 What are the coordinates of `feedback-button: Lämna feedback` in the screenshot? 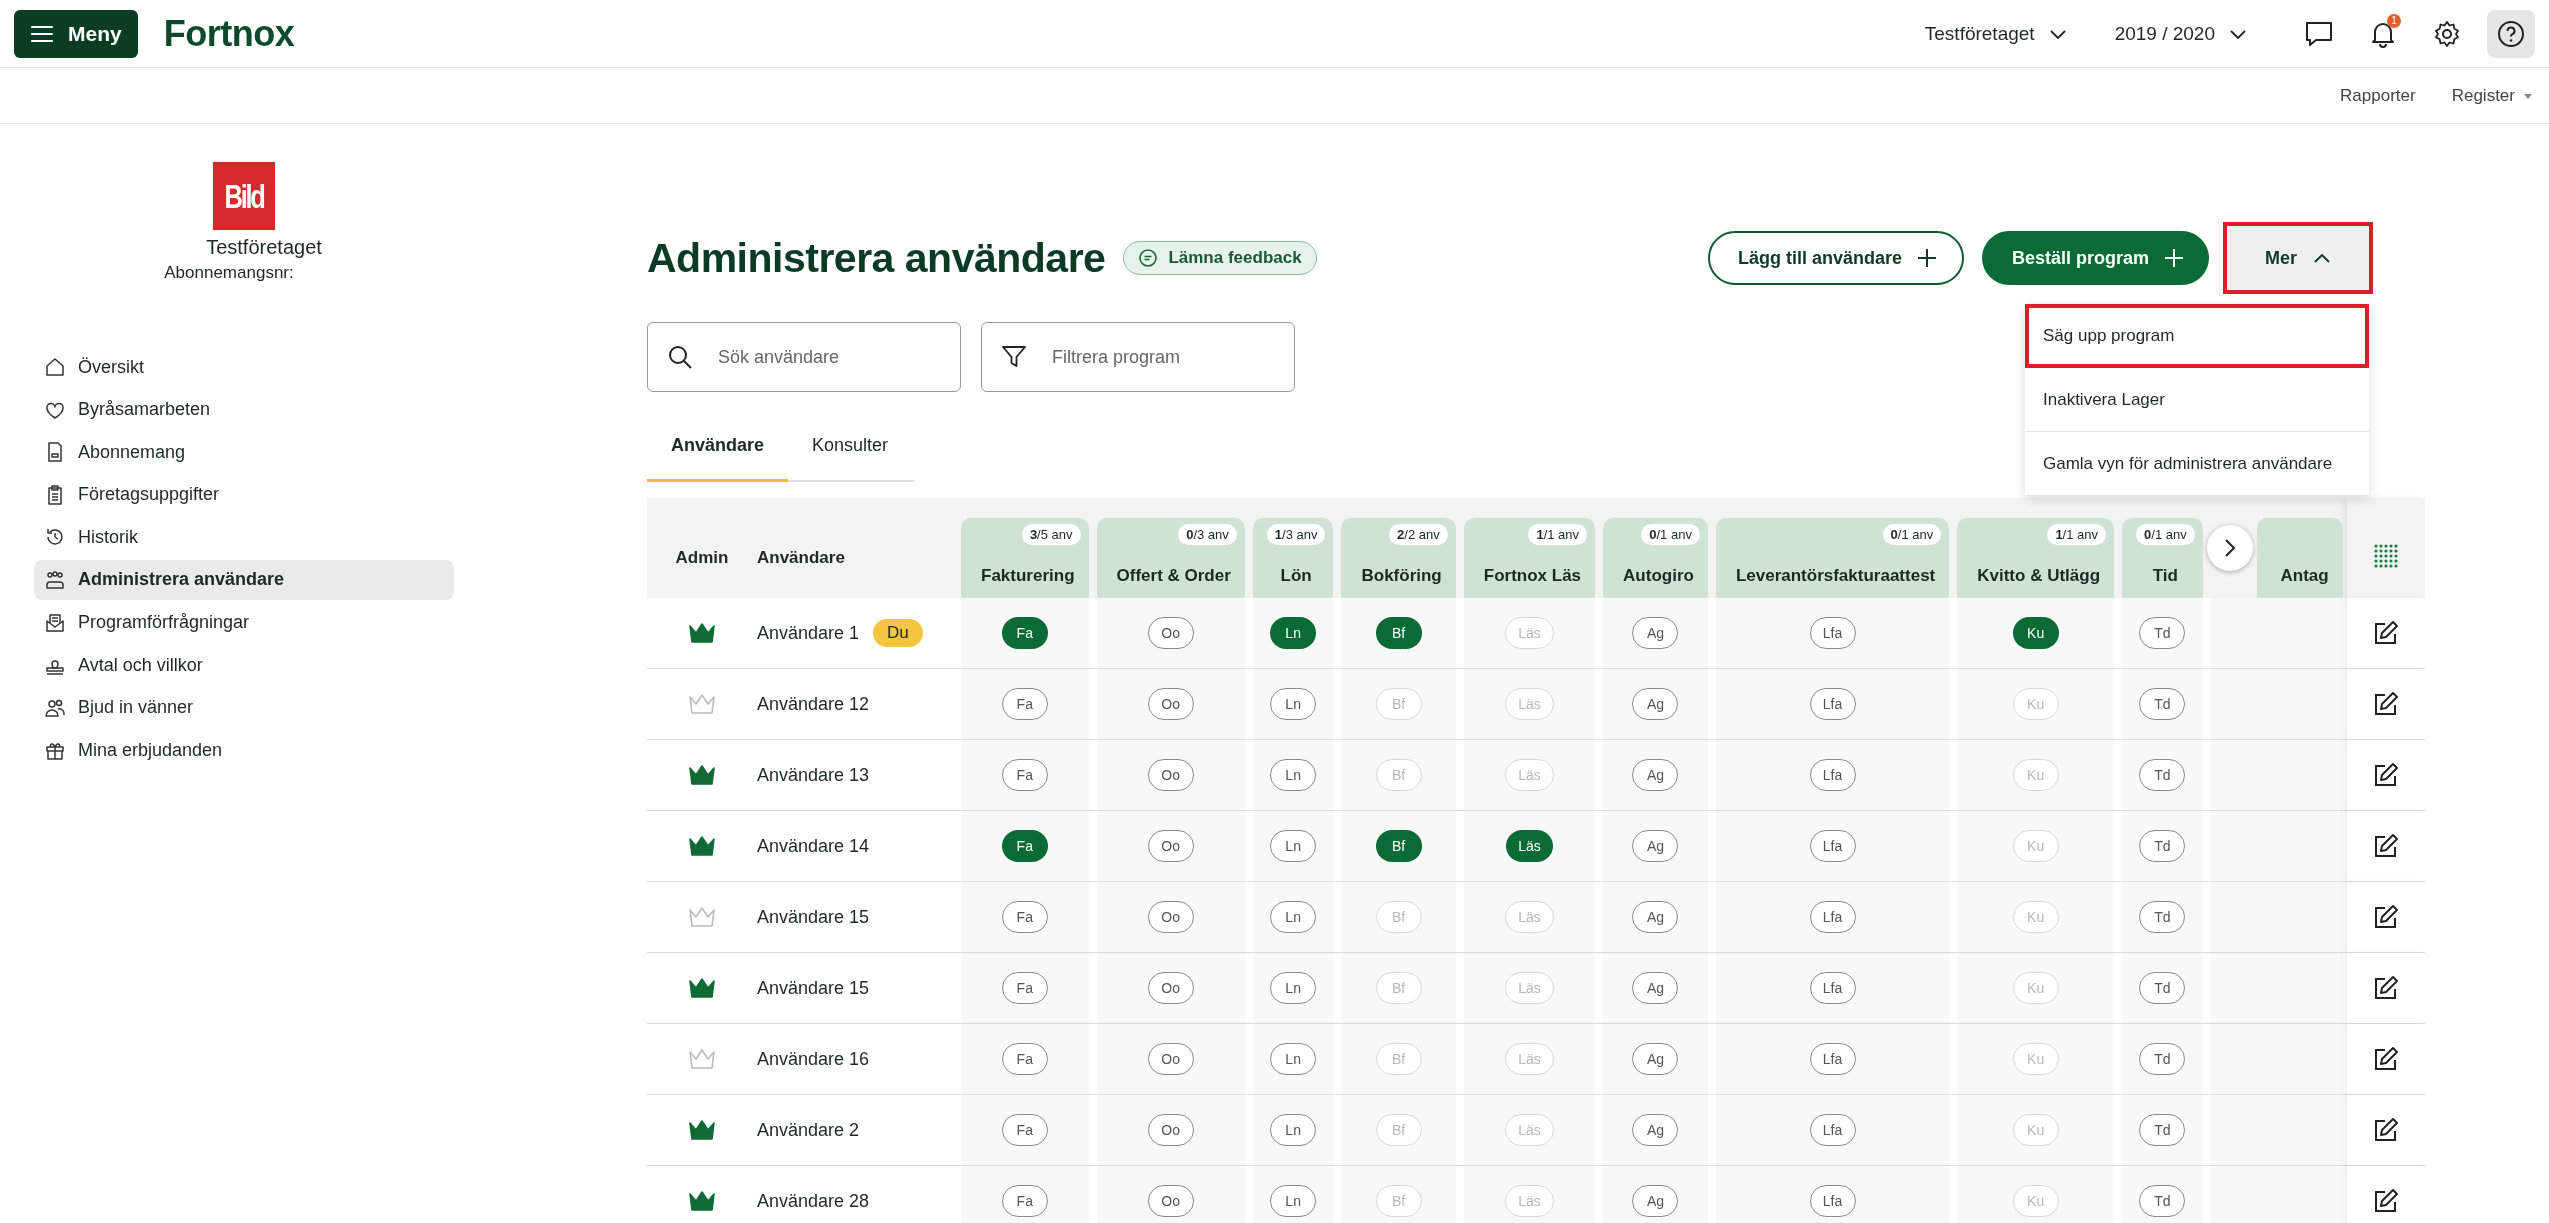 It's located at (1220, 258).